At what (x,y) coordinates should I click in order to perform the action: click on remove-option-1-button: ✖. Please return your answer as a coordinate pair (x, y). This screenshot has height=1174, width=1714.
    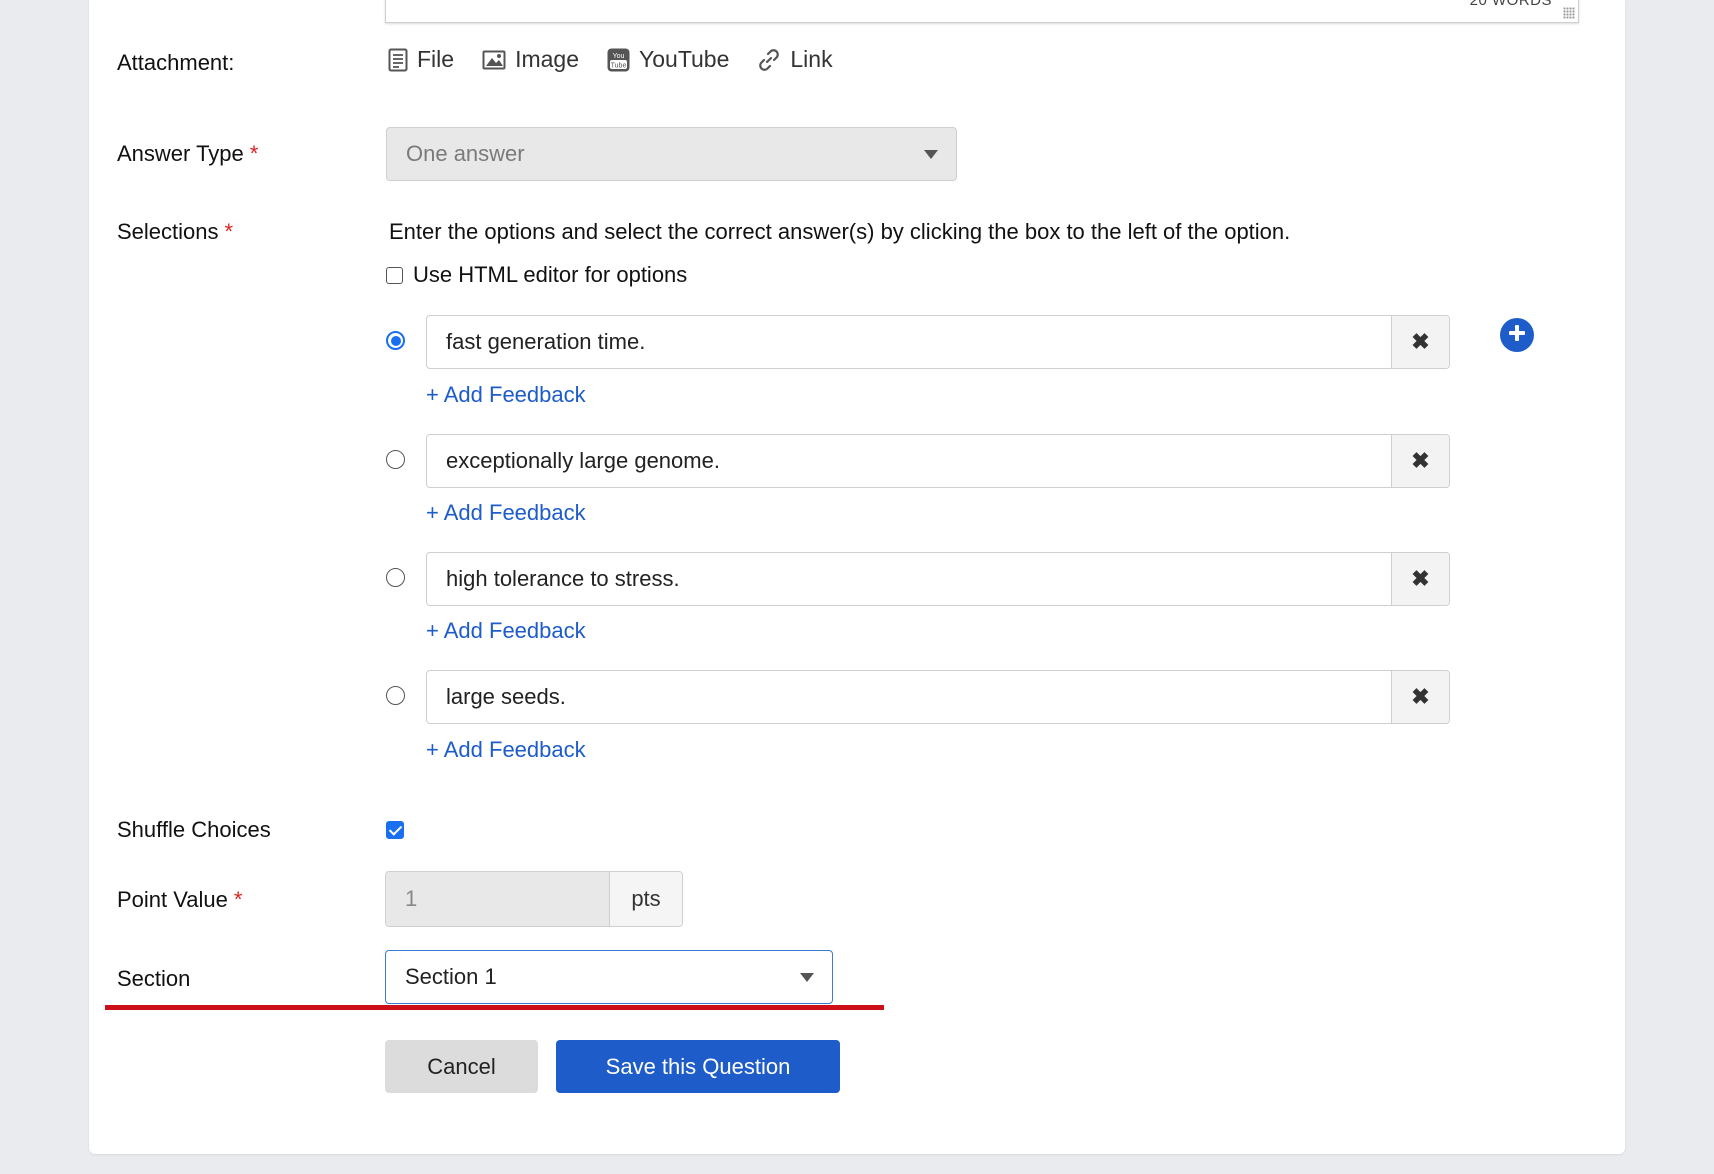
    Looking at the image, I should click on (1420, 342).